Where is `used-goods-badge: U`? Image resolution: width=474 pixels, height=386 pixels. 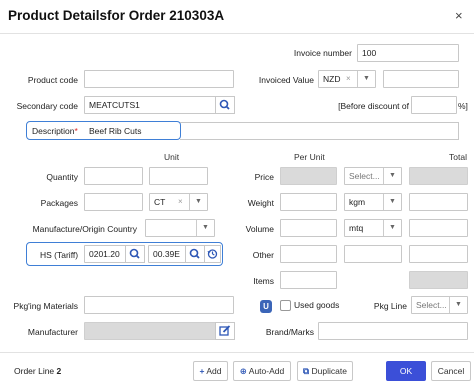
used-goods-badge: U is located at coordinates (266, 306).